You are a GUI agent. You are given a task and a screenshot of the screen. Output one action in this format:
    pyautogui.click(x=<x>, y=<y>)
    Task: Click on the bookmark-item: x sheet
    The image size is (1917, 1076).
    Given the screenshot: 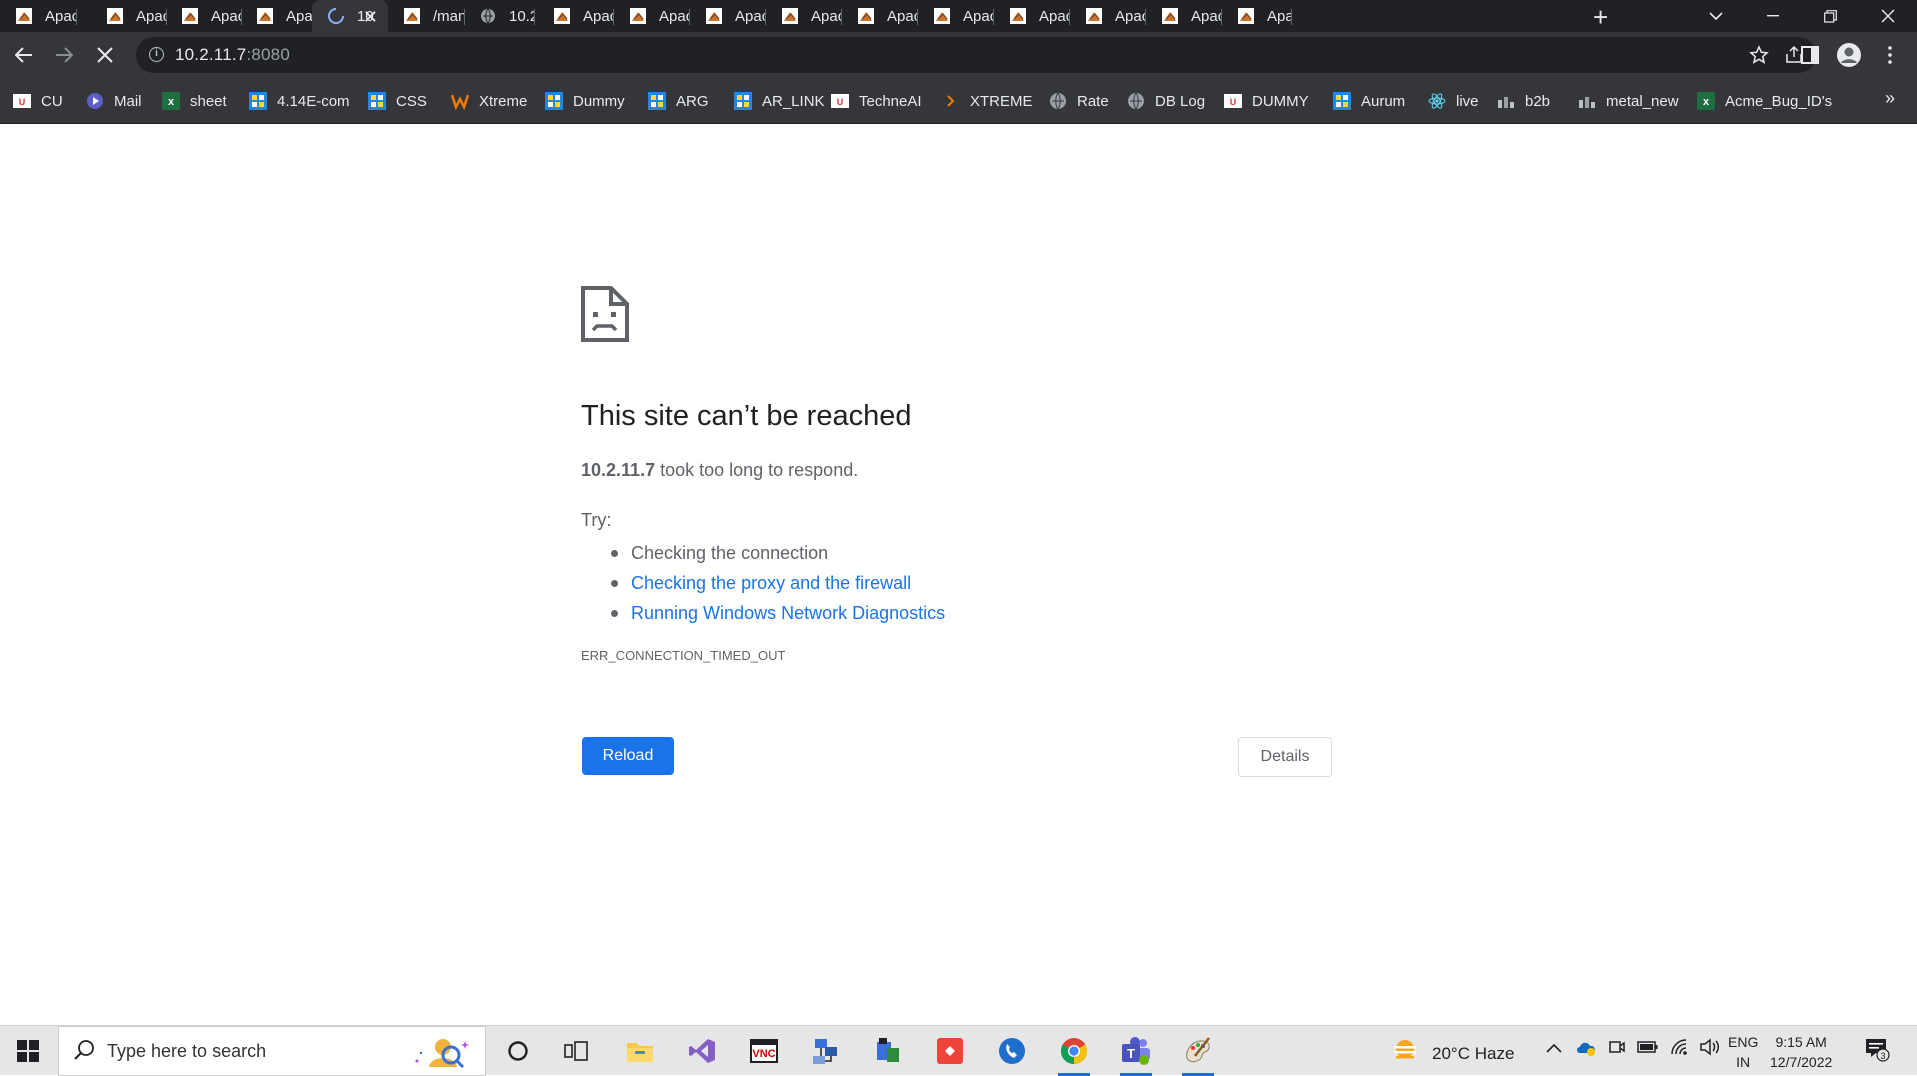 What is the action you would take?
    pyautogui.click(x=194, y=101)
    